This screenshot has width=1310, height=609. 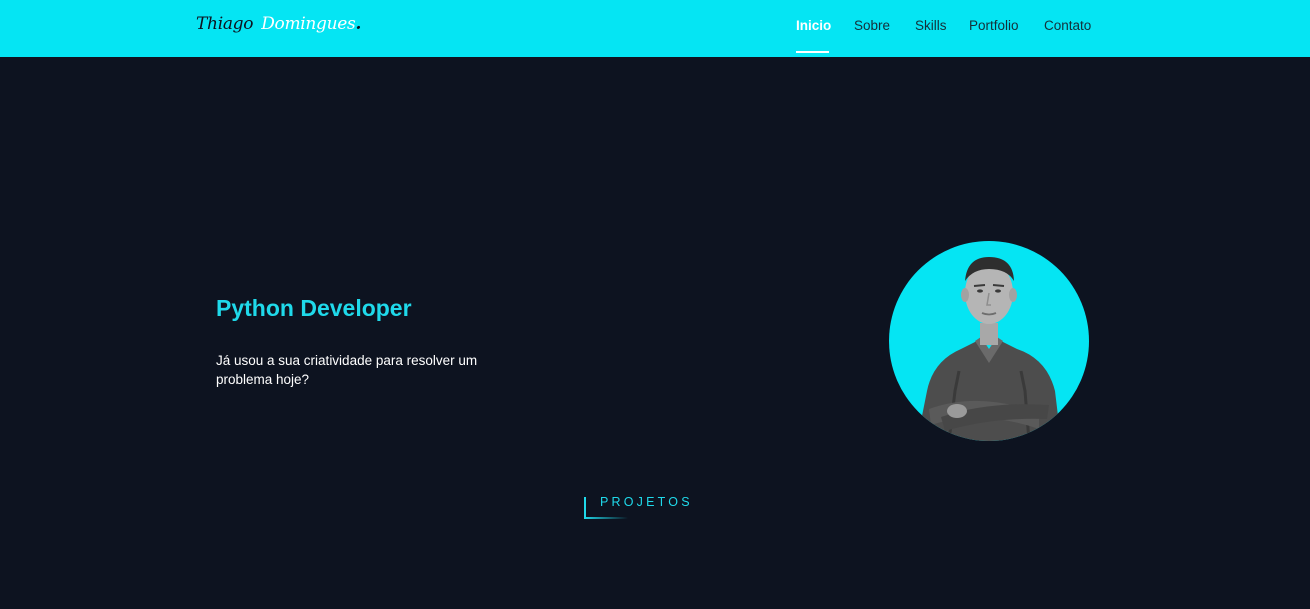 I want to click on nav-item-portfolio: Portfolio, so click(x=994, y=25).